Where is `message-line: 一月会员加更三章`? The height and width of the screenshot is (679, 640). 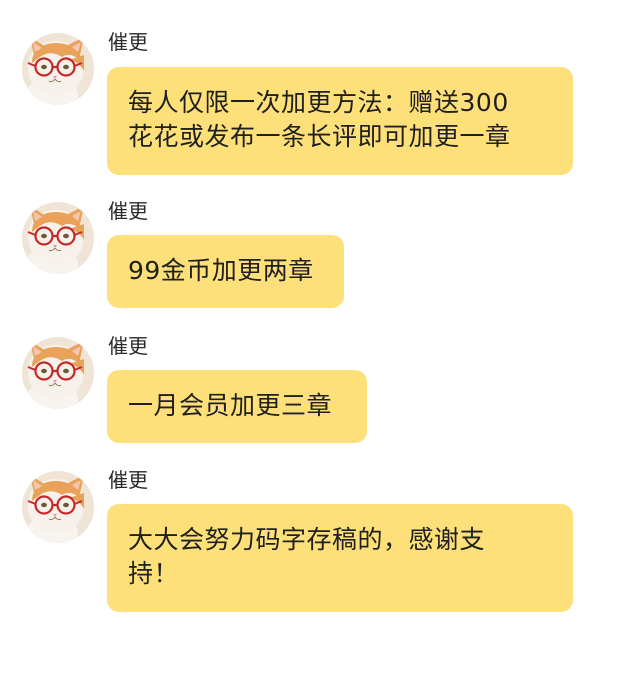 message-line: 一月会员加更三章 is located at coordinates (230, 405).